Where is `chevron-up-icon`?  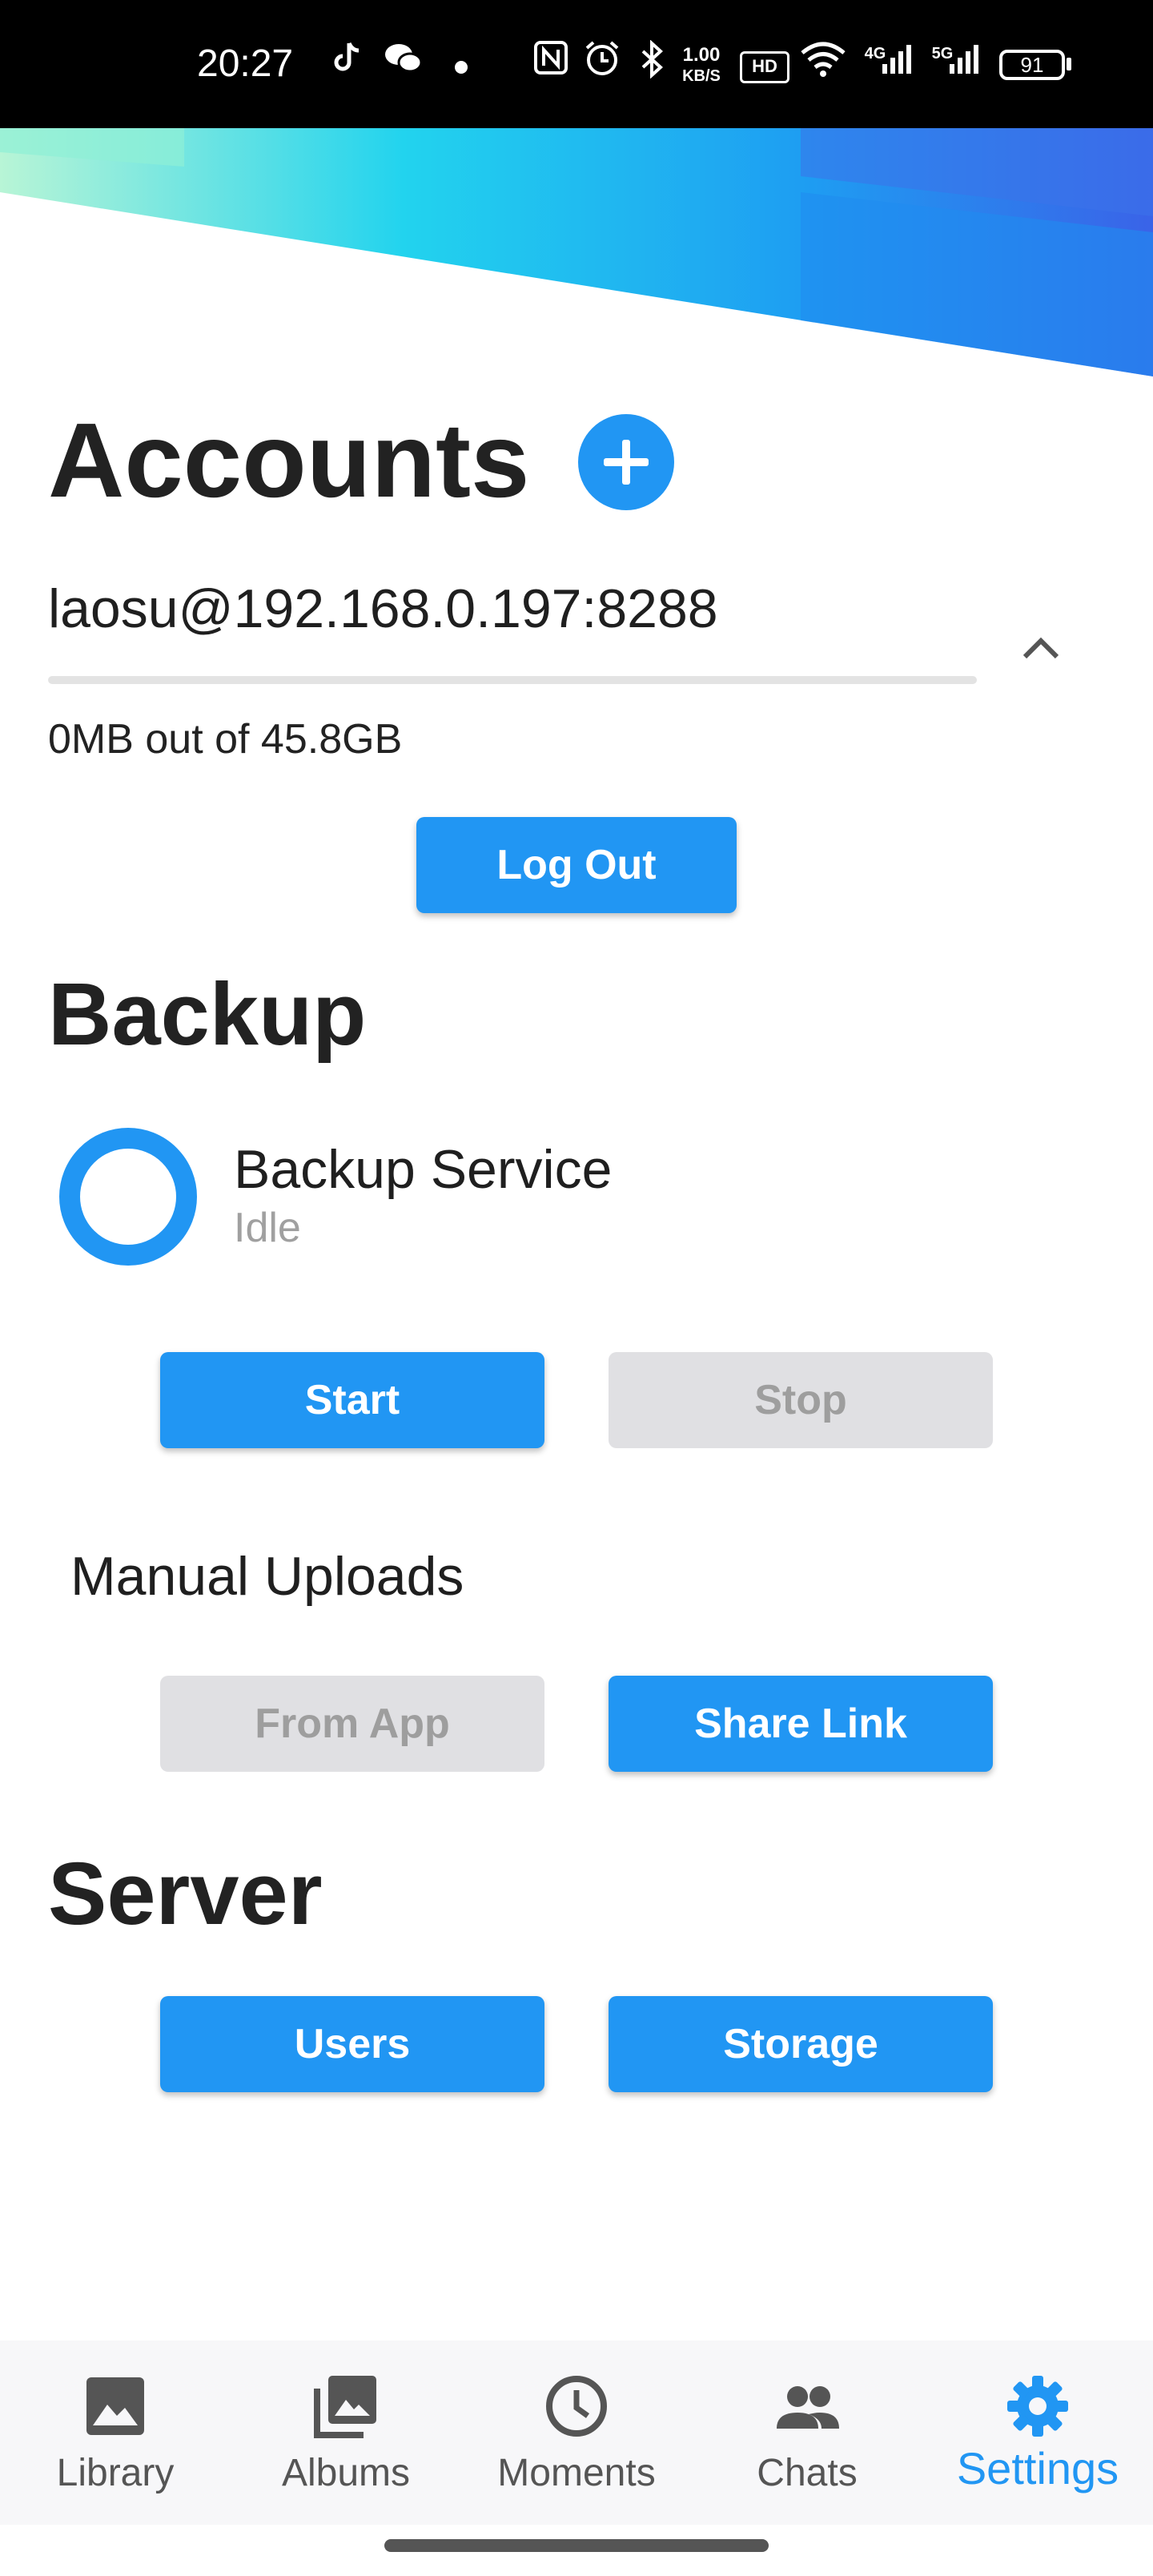
chevron-up-icon is located at coordinates (1041, 647).